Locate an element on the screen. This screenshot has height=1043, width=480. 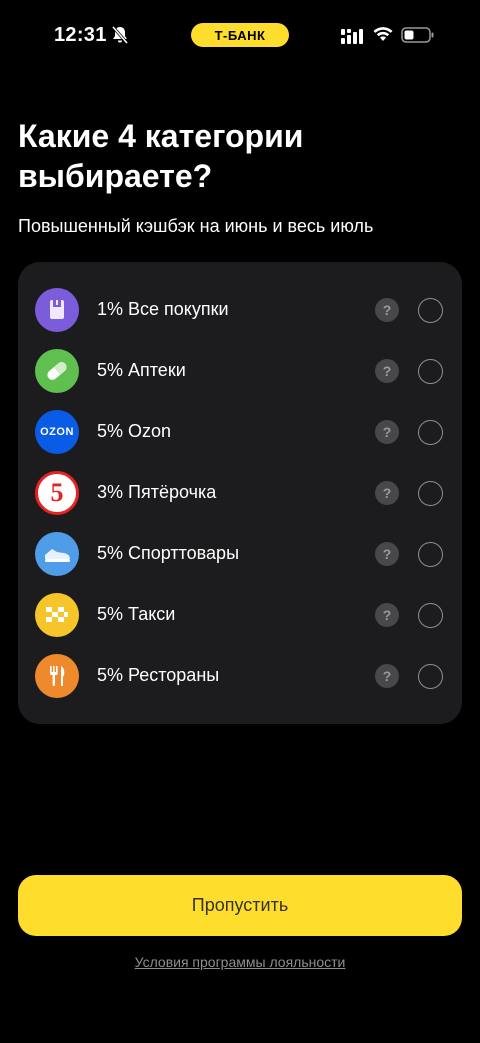
pyaterochka-logo-icon: 5 is located at coordinates (57, 493).